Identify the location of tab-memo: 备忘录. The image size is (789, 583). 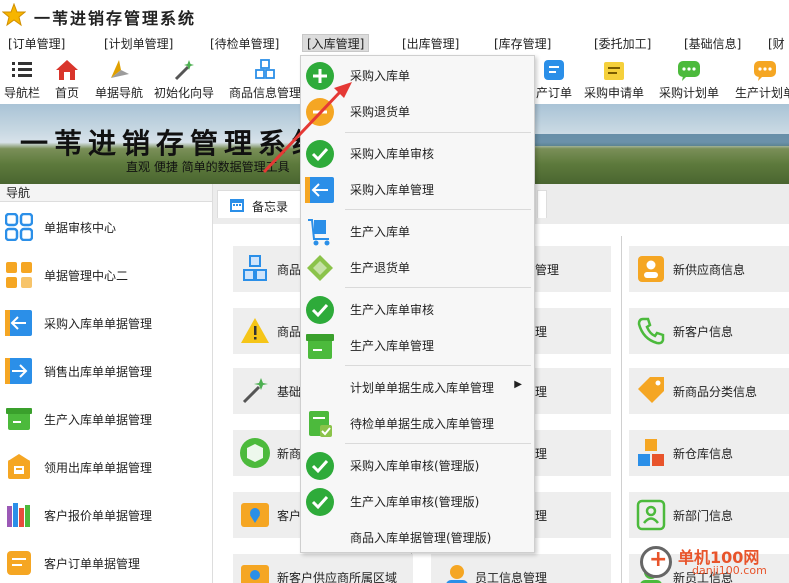
(259, 204).